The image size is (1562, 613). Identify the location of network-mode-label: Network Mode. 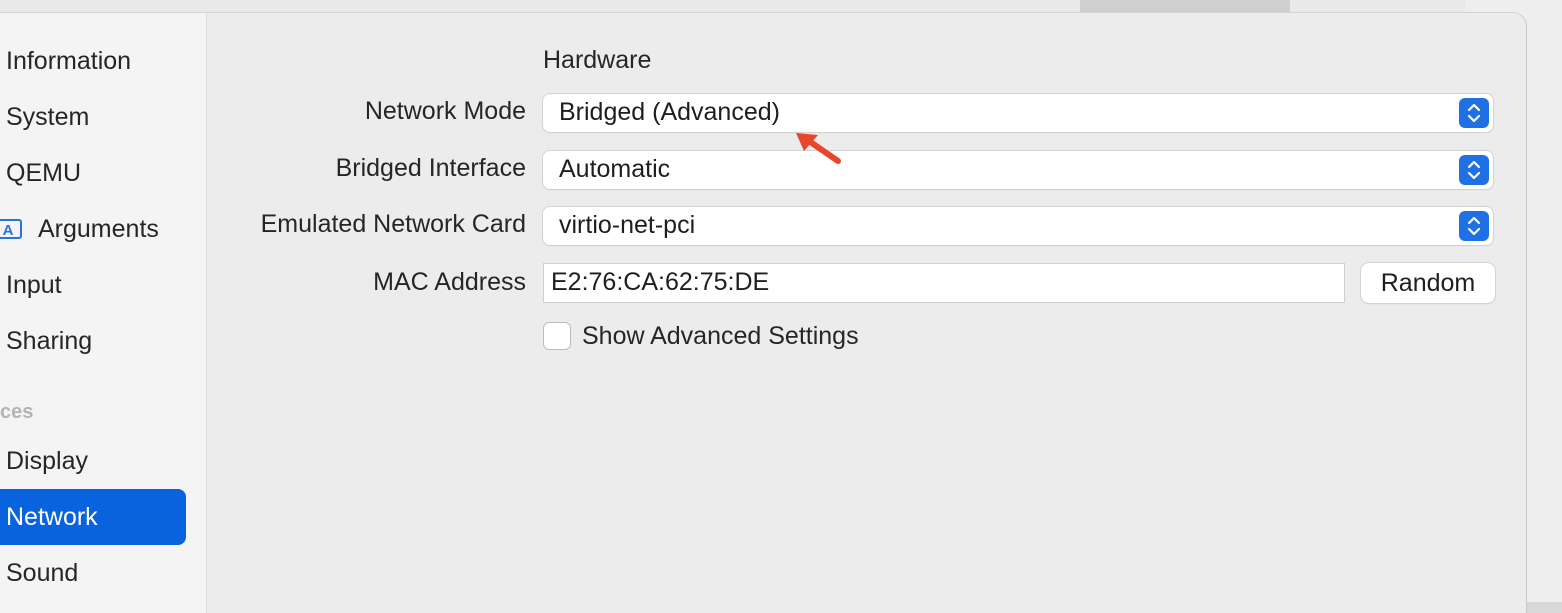
(445, 111).